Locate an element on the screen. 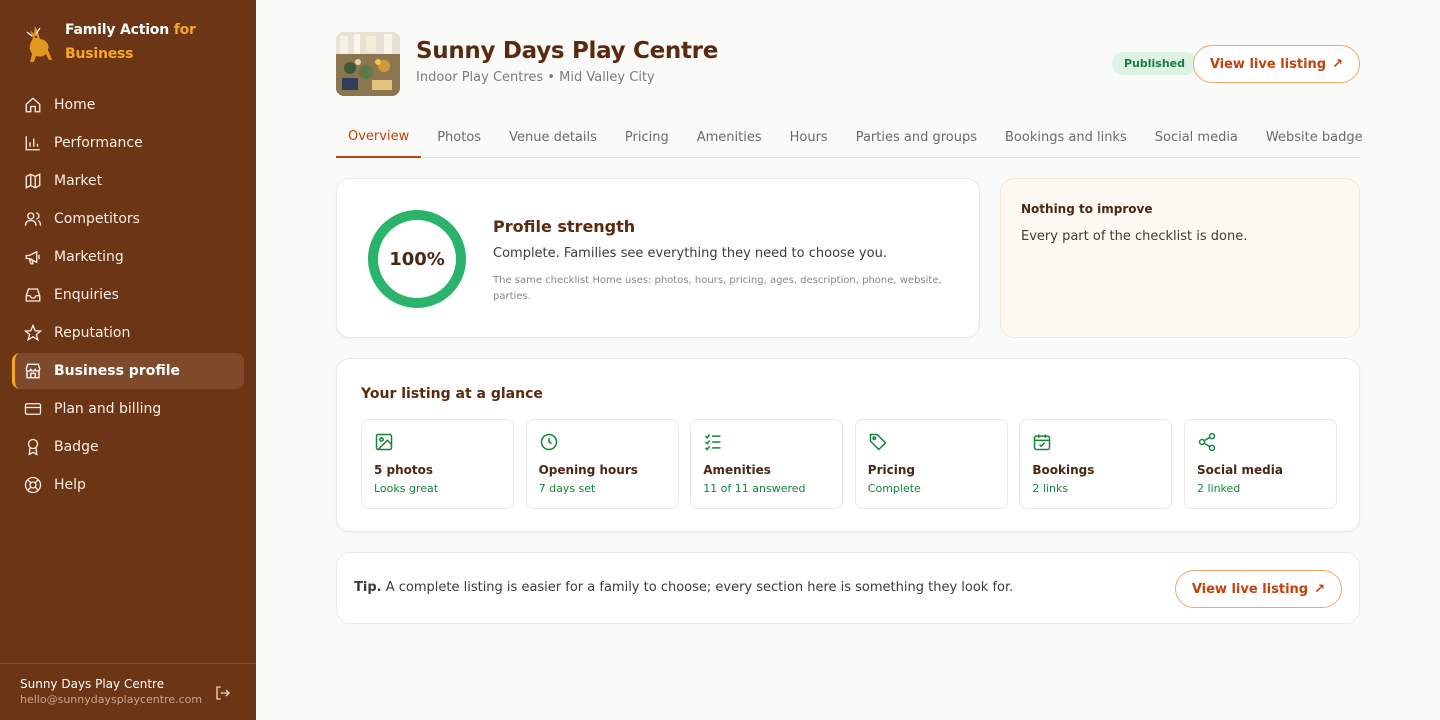  users-icon is located at coordinates (33, 219).